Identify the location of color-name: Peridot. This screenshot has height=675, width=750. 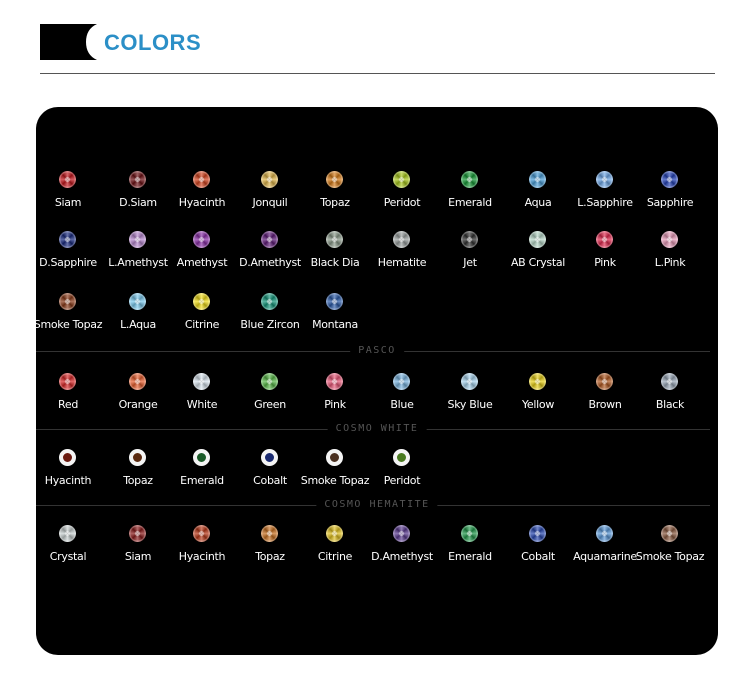
(402, 480).